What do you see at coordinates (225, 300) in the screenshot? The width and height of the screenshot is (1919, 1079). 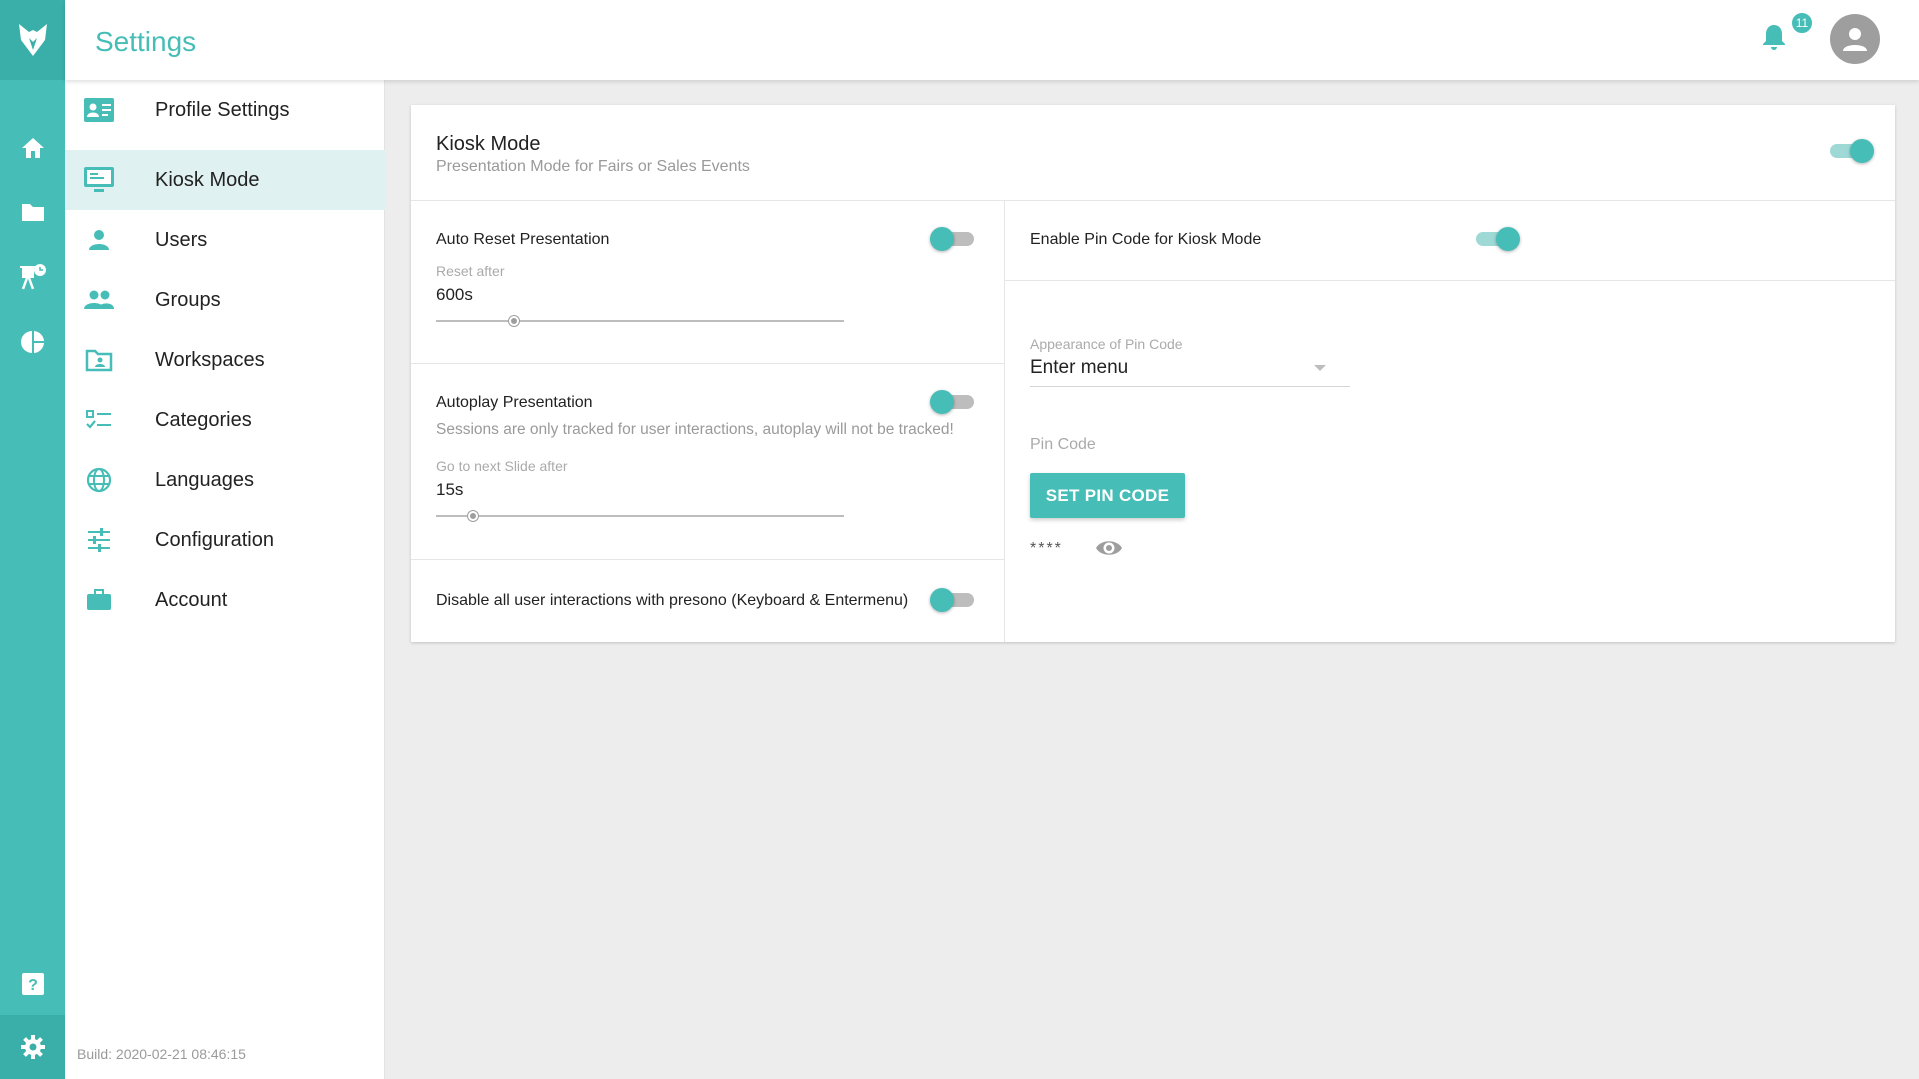 I see `sidebar-item-groups: Groups` at bounding box center [225, 300].